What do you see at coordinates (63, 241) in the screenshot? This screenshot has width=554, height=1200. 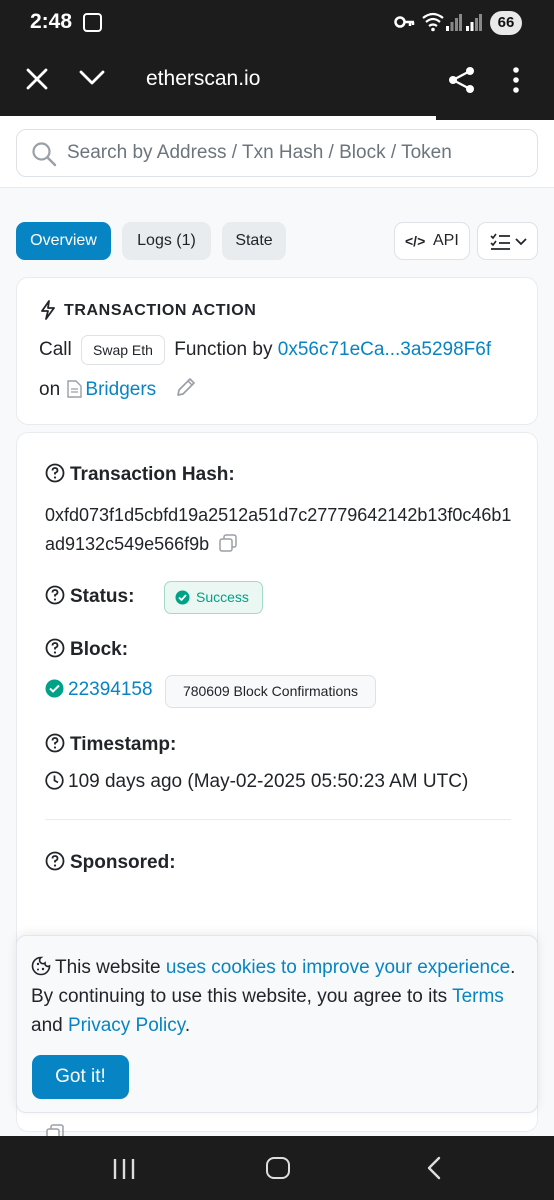 I see `tab-overview: Overview` at bounding box center [63, 241].